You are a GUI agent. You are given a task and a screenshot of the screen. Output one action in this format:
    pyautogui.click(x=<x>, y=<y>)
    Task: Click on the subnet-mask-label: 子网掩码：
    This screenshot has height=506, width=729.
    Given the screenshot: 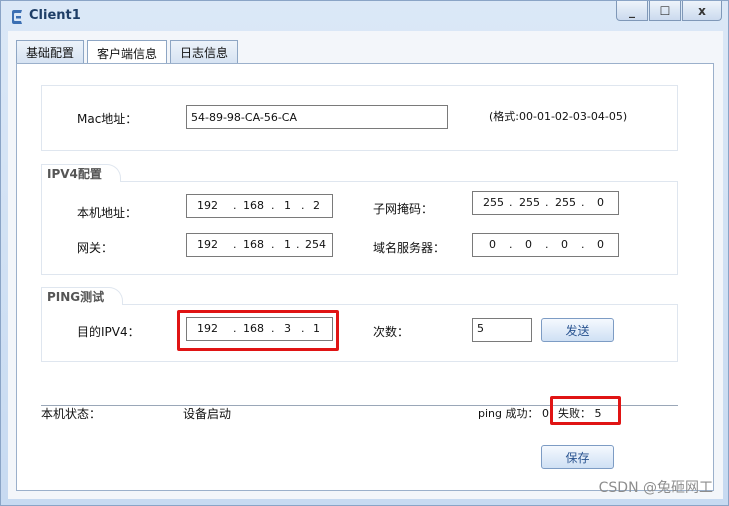 What is the action you would take?
    pyautogui.click(x=403, y=209)
    